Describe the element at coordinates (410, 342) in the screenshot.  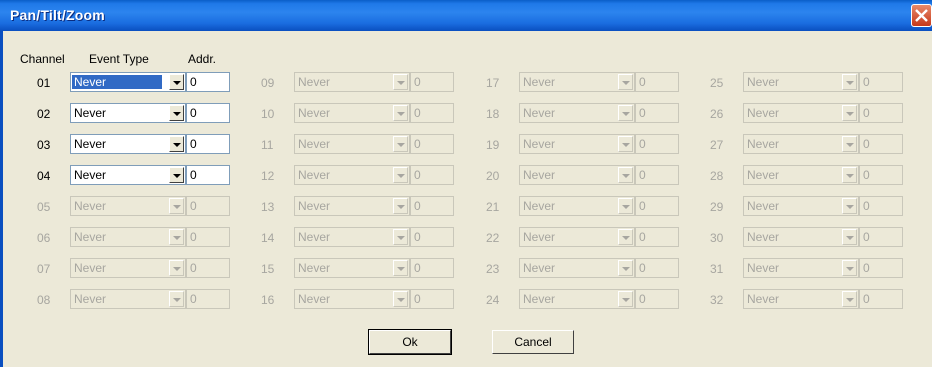
I see `ok-button: Ok` at that location.